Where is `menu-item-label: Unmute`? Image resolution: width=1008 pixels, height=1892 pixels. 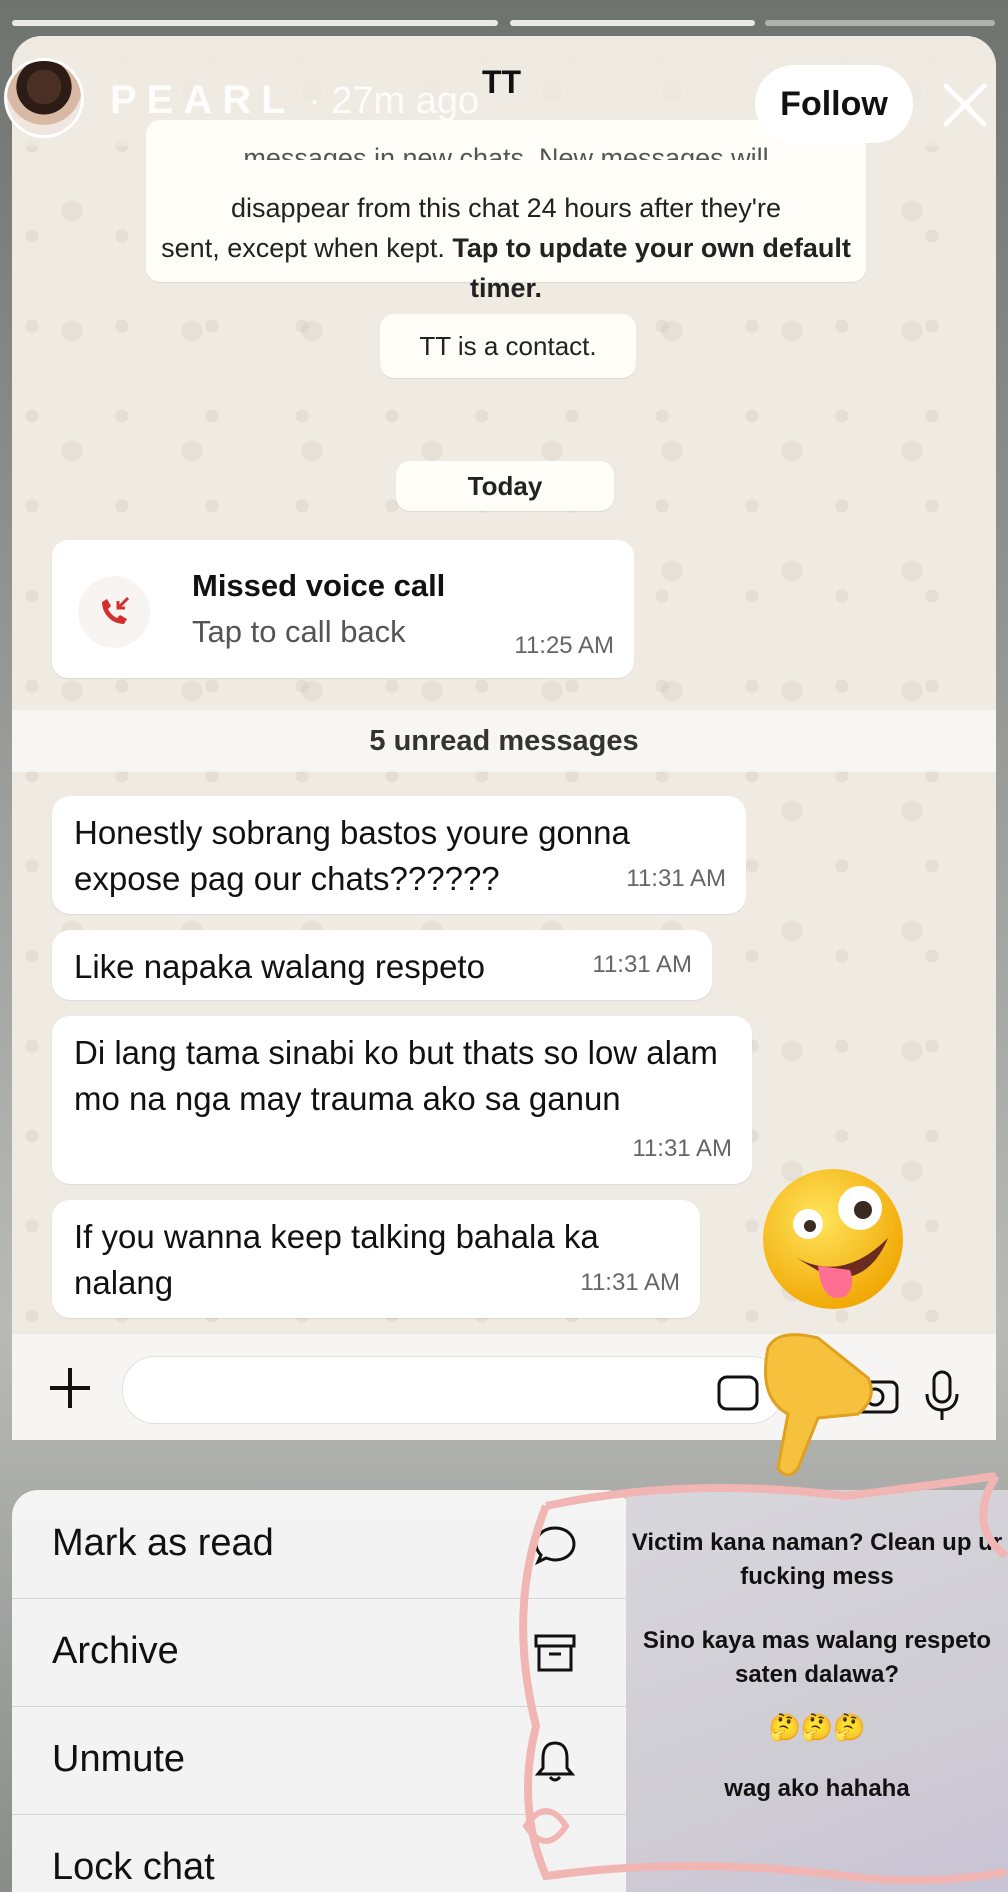 menu-item-label: Unmute is located at coordinates (119, 1759).